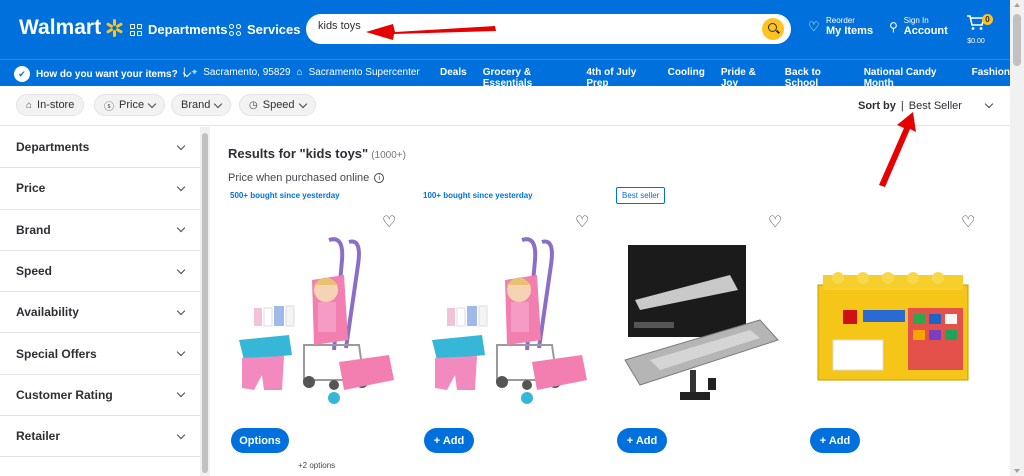 The height and width of the screenshot is (476, 1024). Describe the element at coordinates (1017, 471) in the screenshot. I see `scroll-down-arrow` at that location.